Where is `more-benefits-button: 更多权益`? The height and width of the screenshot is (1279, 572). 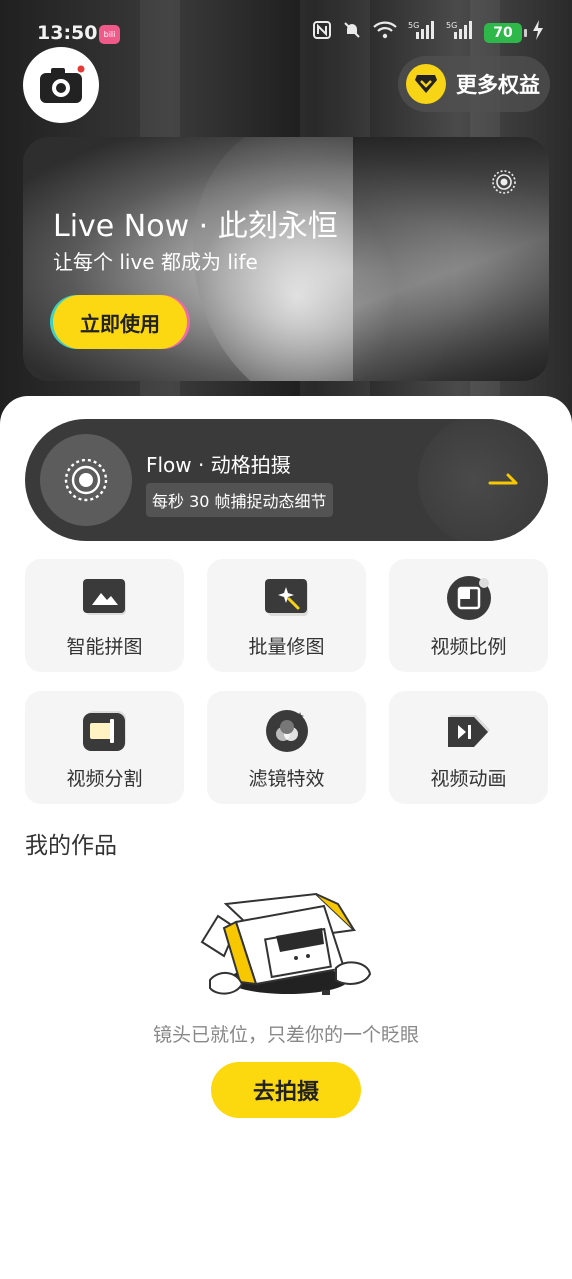
more-benefits-button: 更多权益 is located at coordinates (474, 84).